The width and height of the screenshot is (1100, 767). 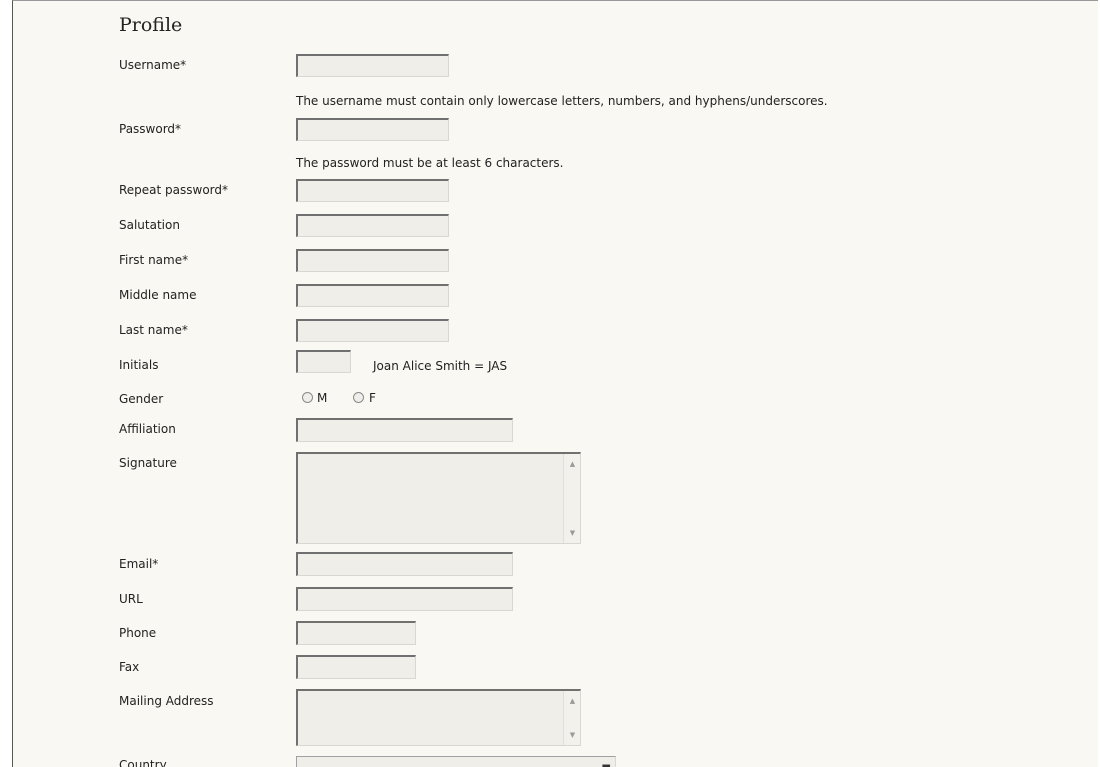 I want to click on first-name-field, so click(x=372, y=260).